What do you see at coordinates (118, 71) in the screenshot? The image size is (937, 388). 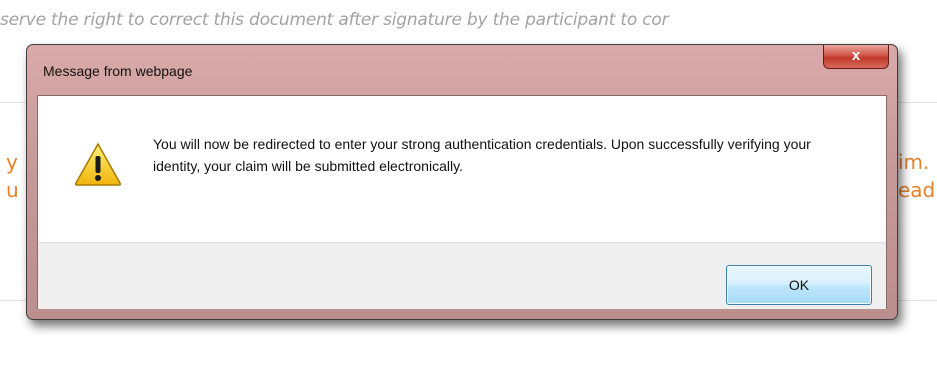 I see `dialog-title: Message from webpage` at bounding box center [118, 71].